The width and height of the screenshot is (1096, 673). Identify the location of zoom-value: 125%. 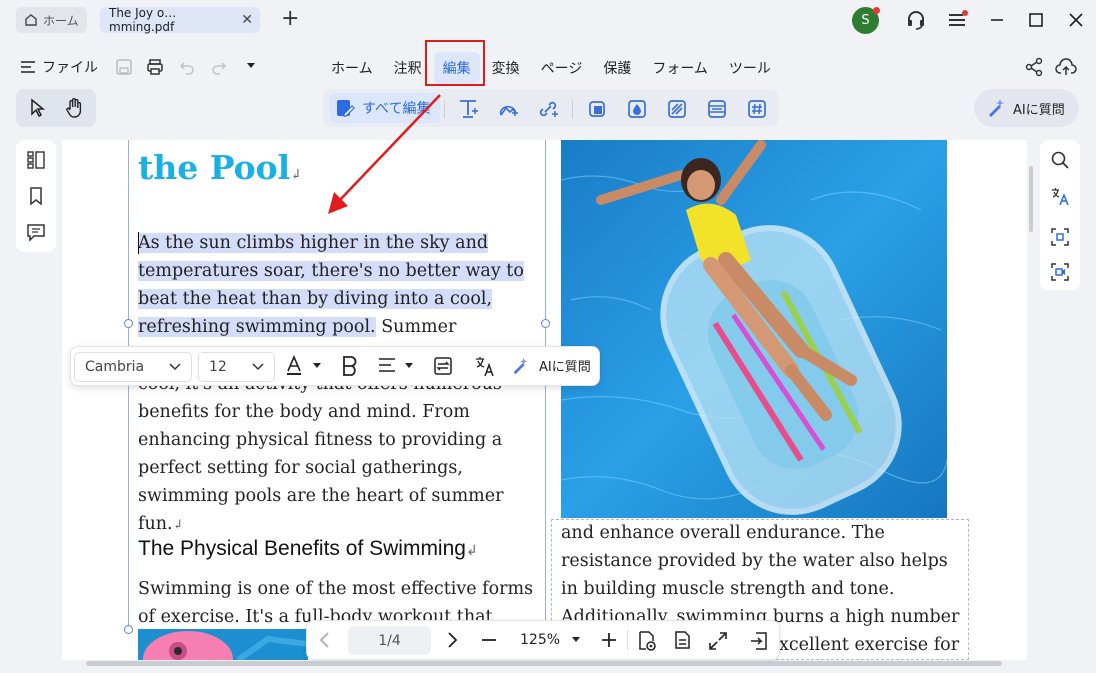
(540, 640).